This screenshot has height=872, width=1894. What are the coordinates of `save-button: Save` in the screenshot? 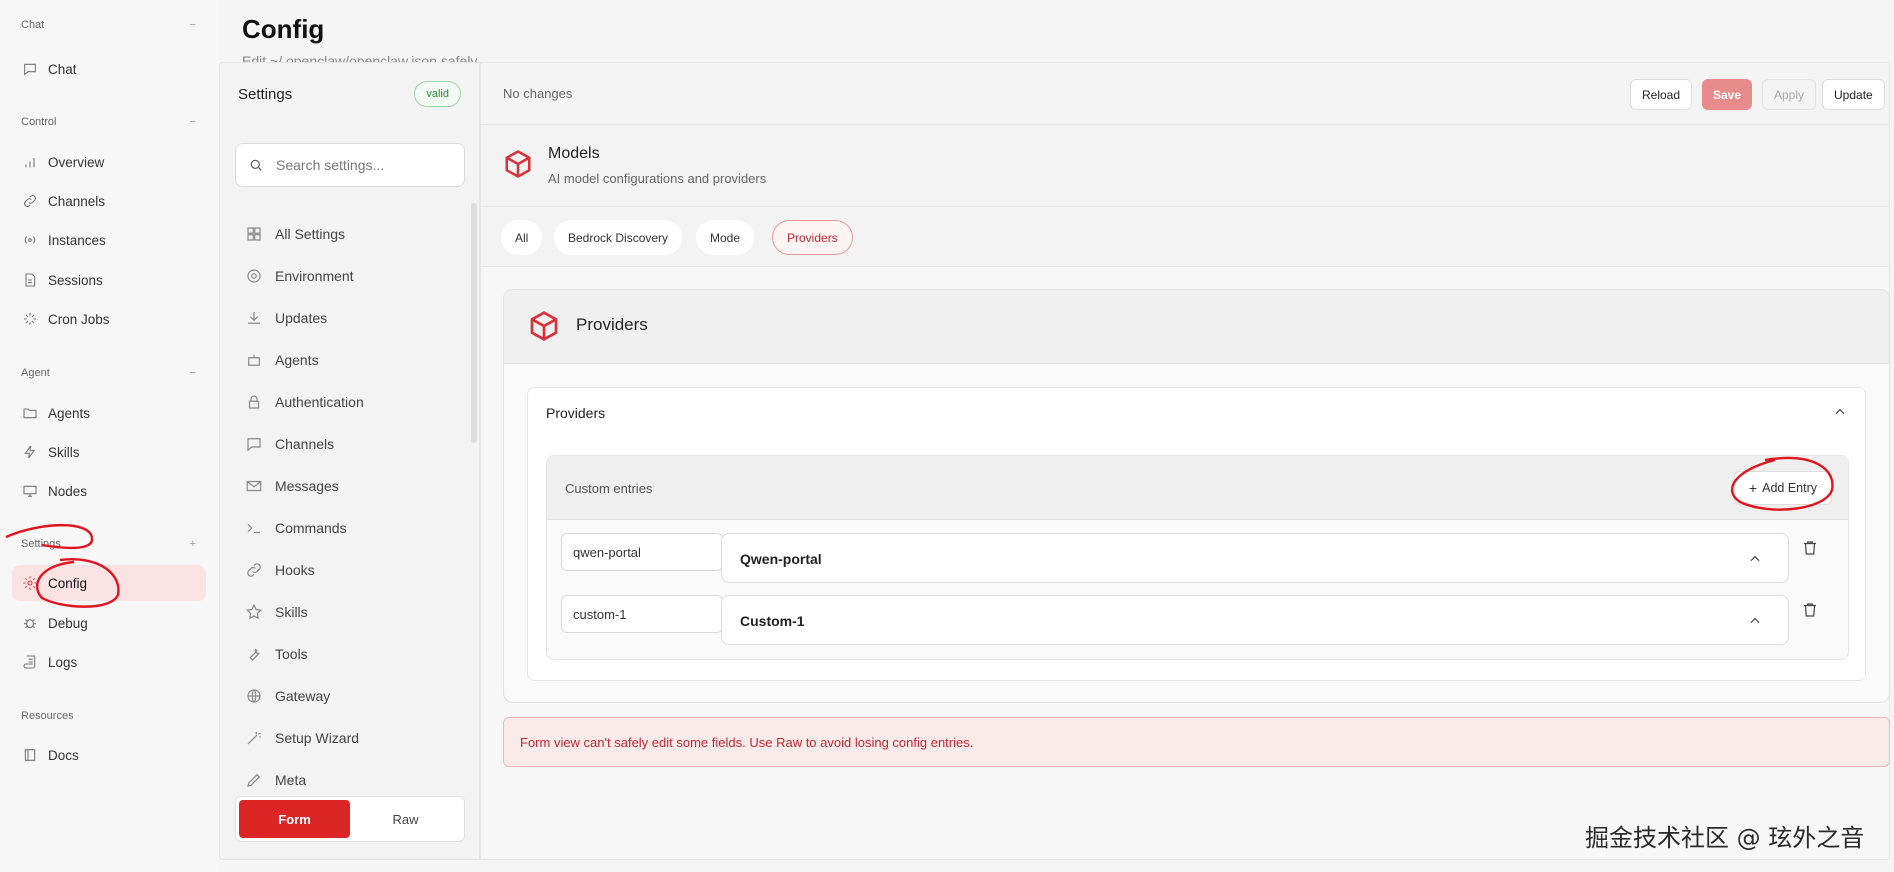 It's located at (1727, 94).